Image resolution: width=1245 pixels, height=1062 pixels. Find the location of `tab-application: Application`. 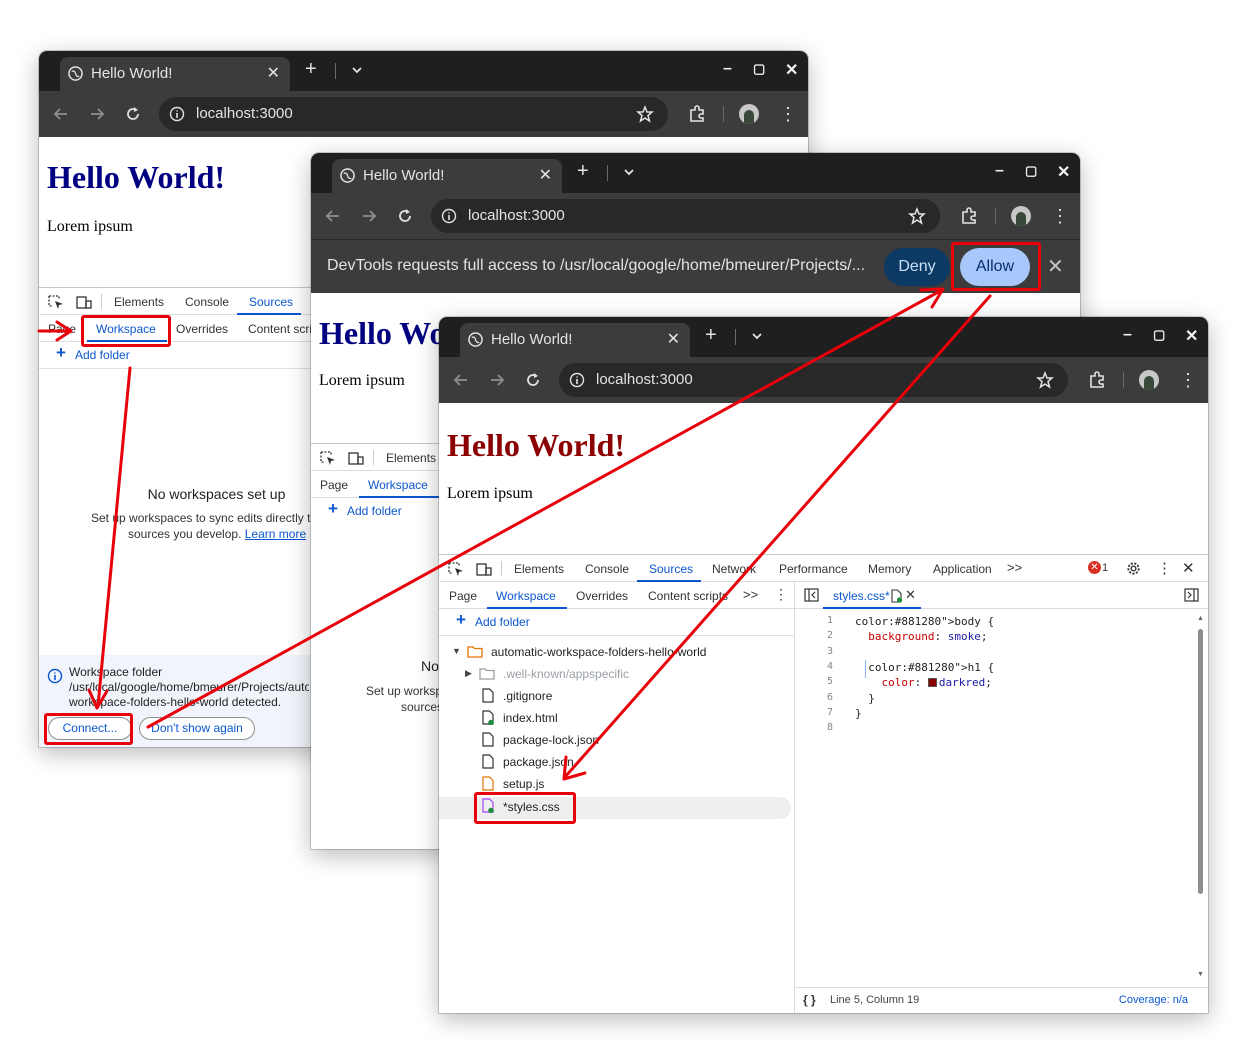

tab-application: Application is located at coordinates (962, 569).